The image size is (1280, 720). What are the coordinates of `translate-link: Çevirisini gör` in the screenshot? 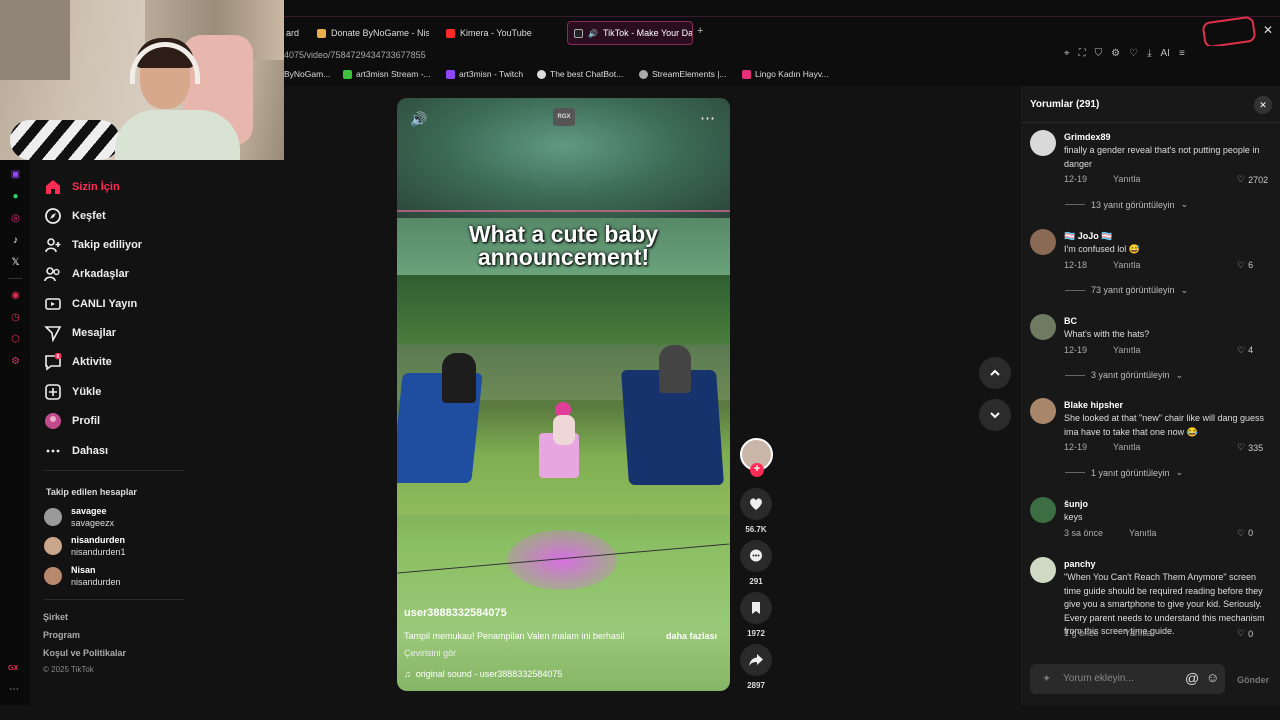 It's located at (430, 653).